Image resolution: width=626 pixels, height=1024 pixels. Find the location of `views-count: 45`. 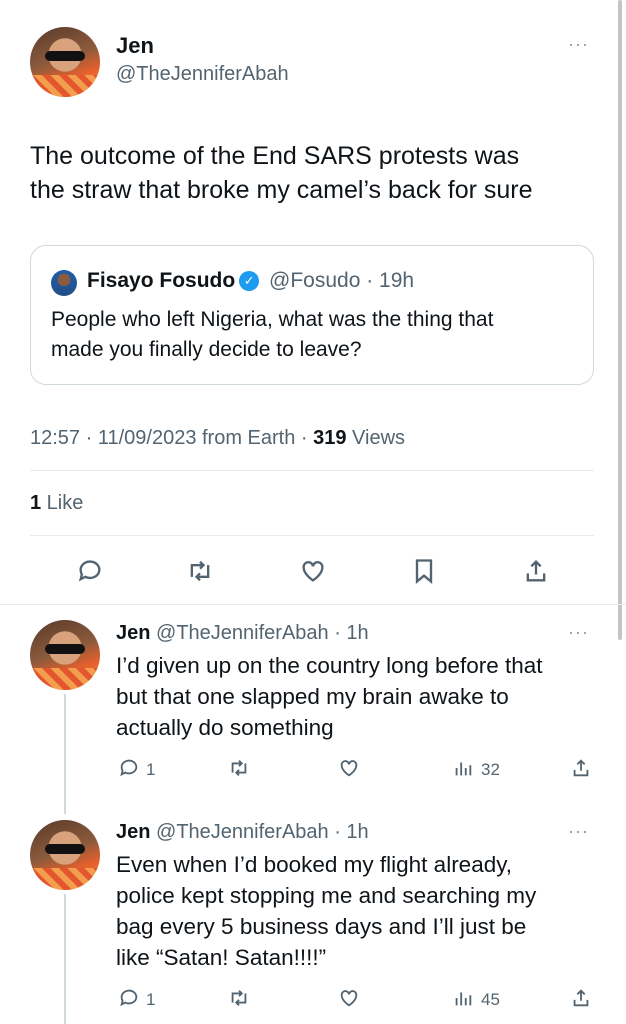

views-count: 45 is located at coordinates (490, 999).